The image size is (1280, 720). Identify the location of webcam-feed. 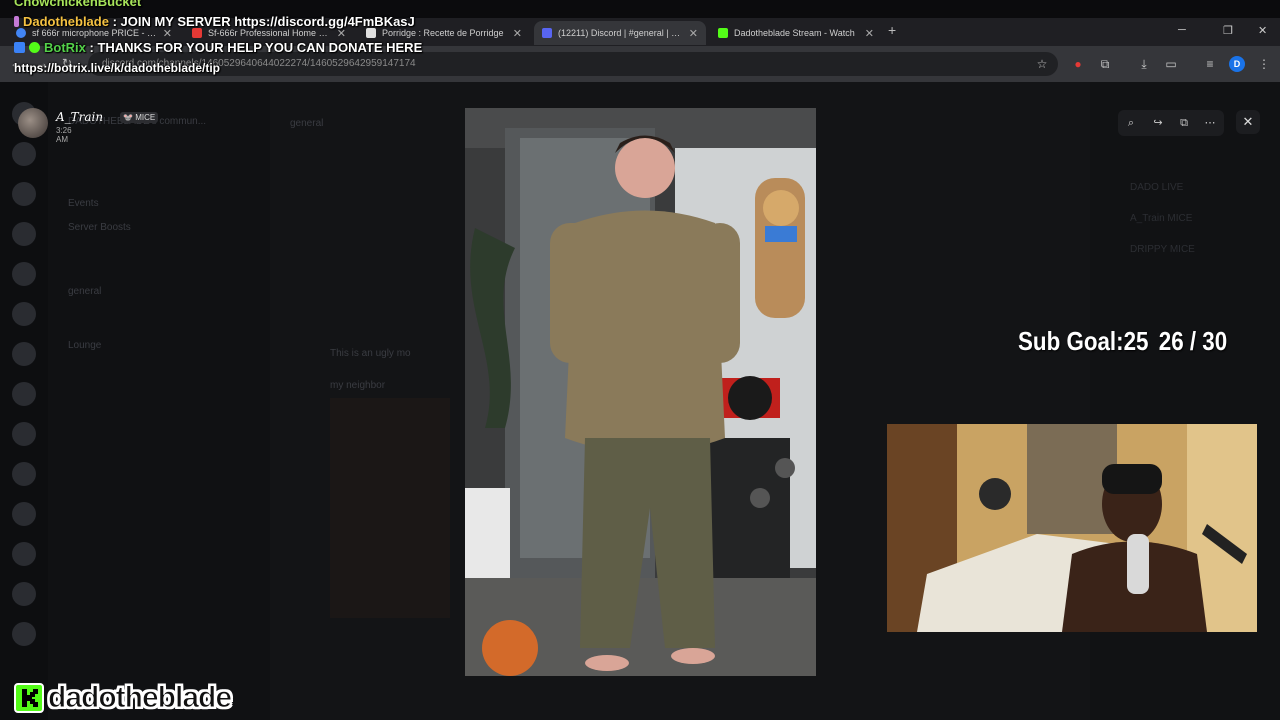
(1072, 528).